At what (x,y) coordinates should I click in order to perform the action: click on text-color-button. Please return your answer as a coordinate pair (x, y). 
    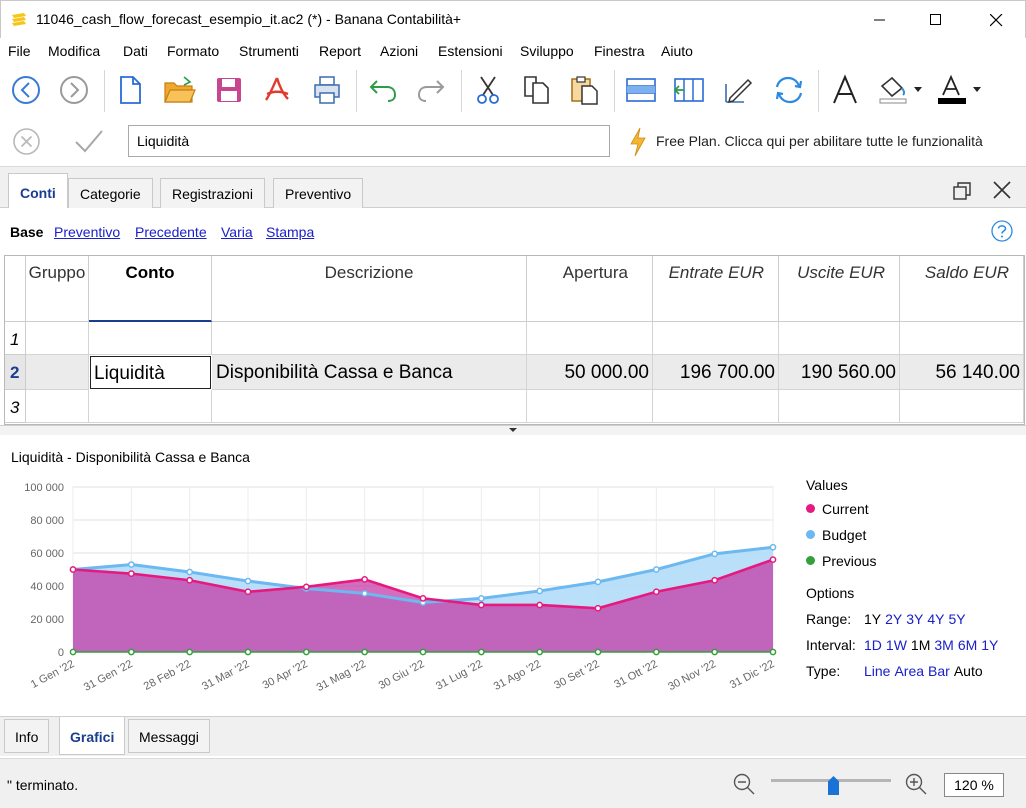
    Looking at the image, I should click on (959, 90).